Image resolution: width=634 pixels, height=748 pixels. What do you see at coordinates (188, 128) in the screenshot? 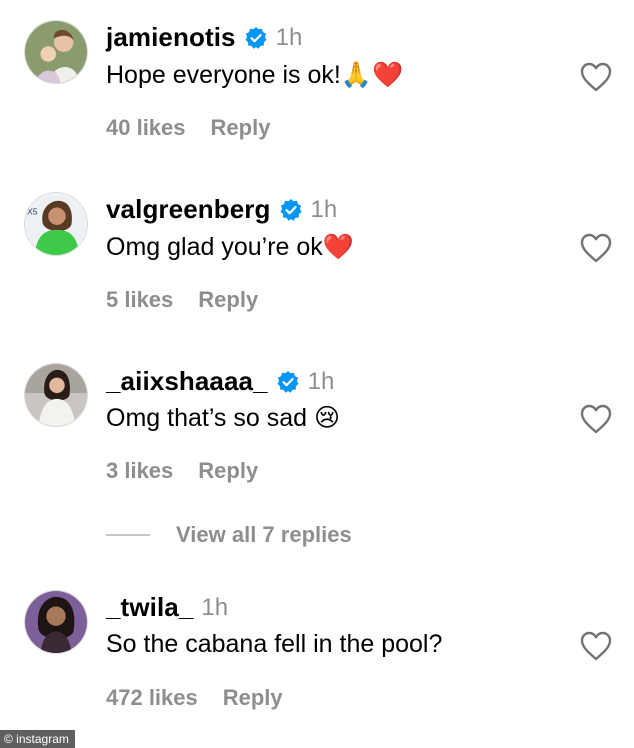
I see `comment-meta: 40 likes Reply` at bounding box center [188, 128].